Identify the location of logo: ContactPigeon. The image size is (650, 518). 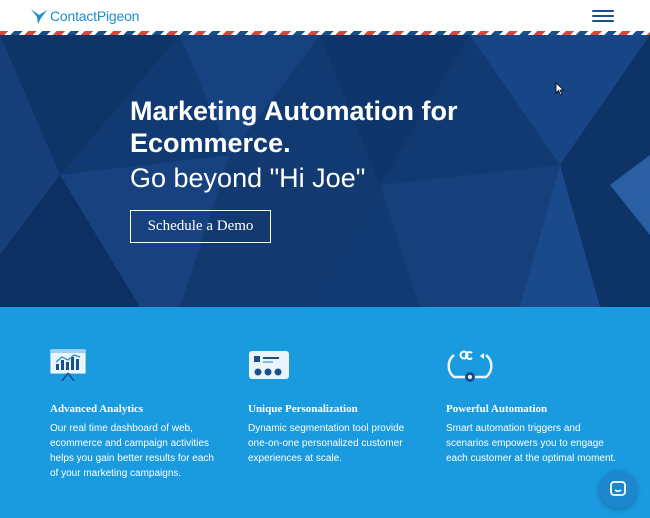
(84, 16).